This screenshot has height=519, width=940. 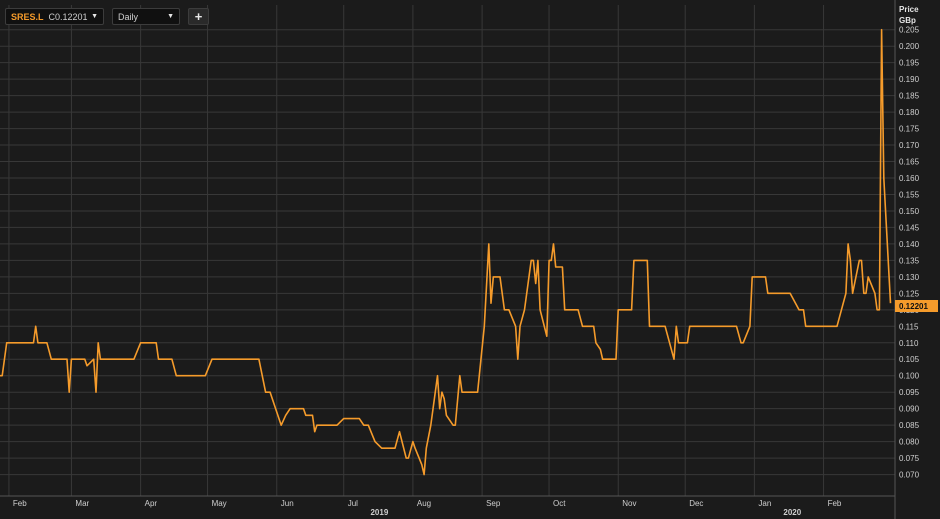 What do you see at coordinates (909, 129) in the screenshot?
I see `y-tick-label: 0.175` at bounding box center [909, 129].